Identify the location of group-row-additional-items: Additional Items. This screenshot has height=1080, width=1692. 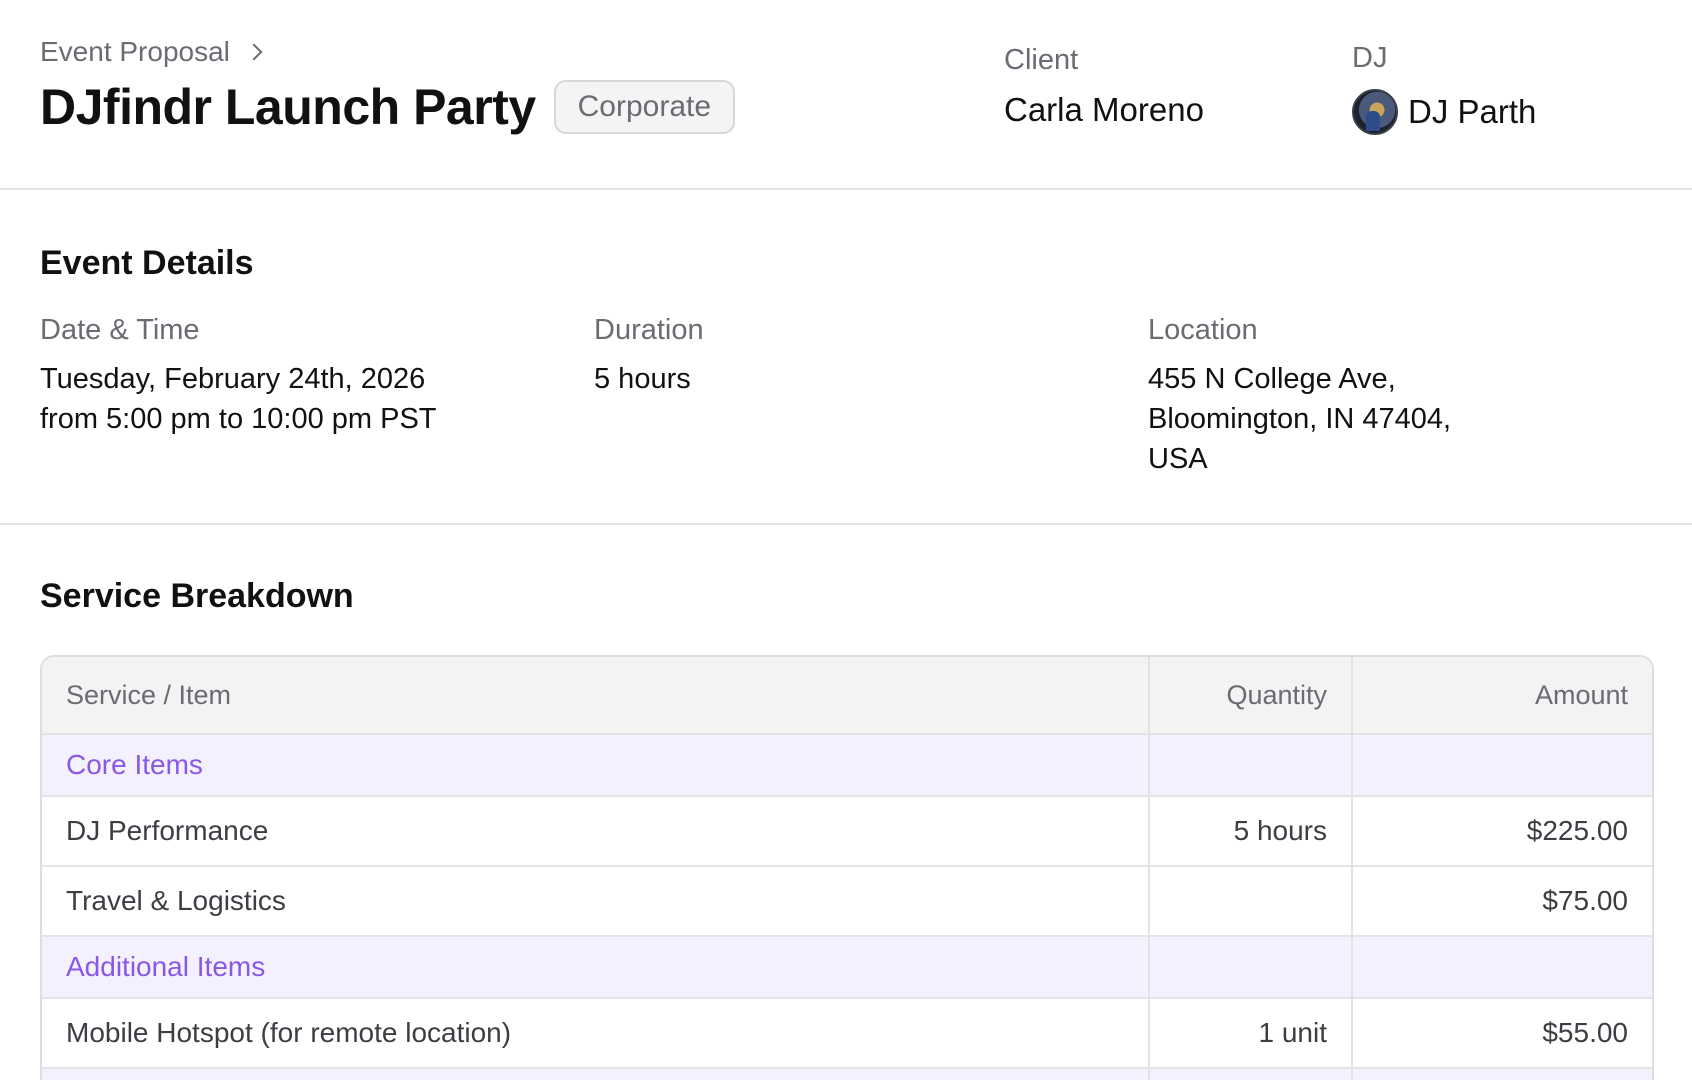
(847, 968).